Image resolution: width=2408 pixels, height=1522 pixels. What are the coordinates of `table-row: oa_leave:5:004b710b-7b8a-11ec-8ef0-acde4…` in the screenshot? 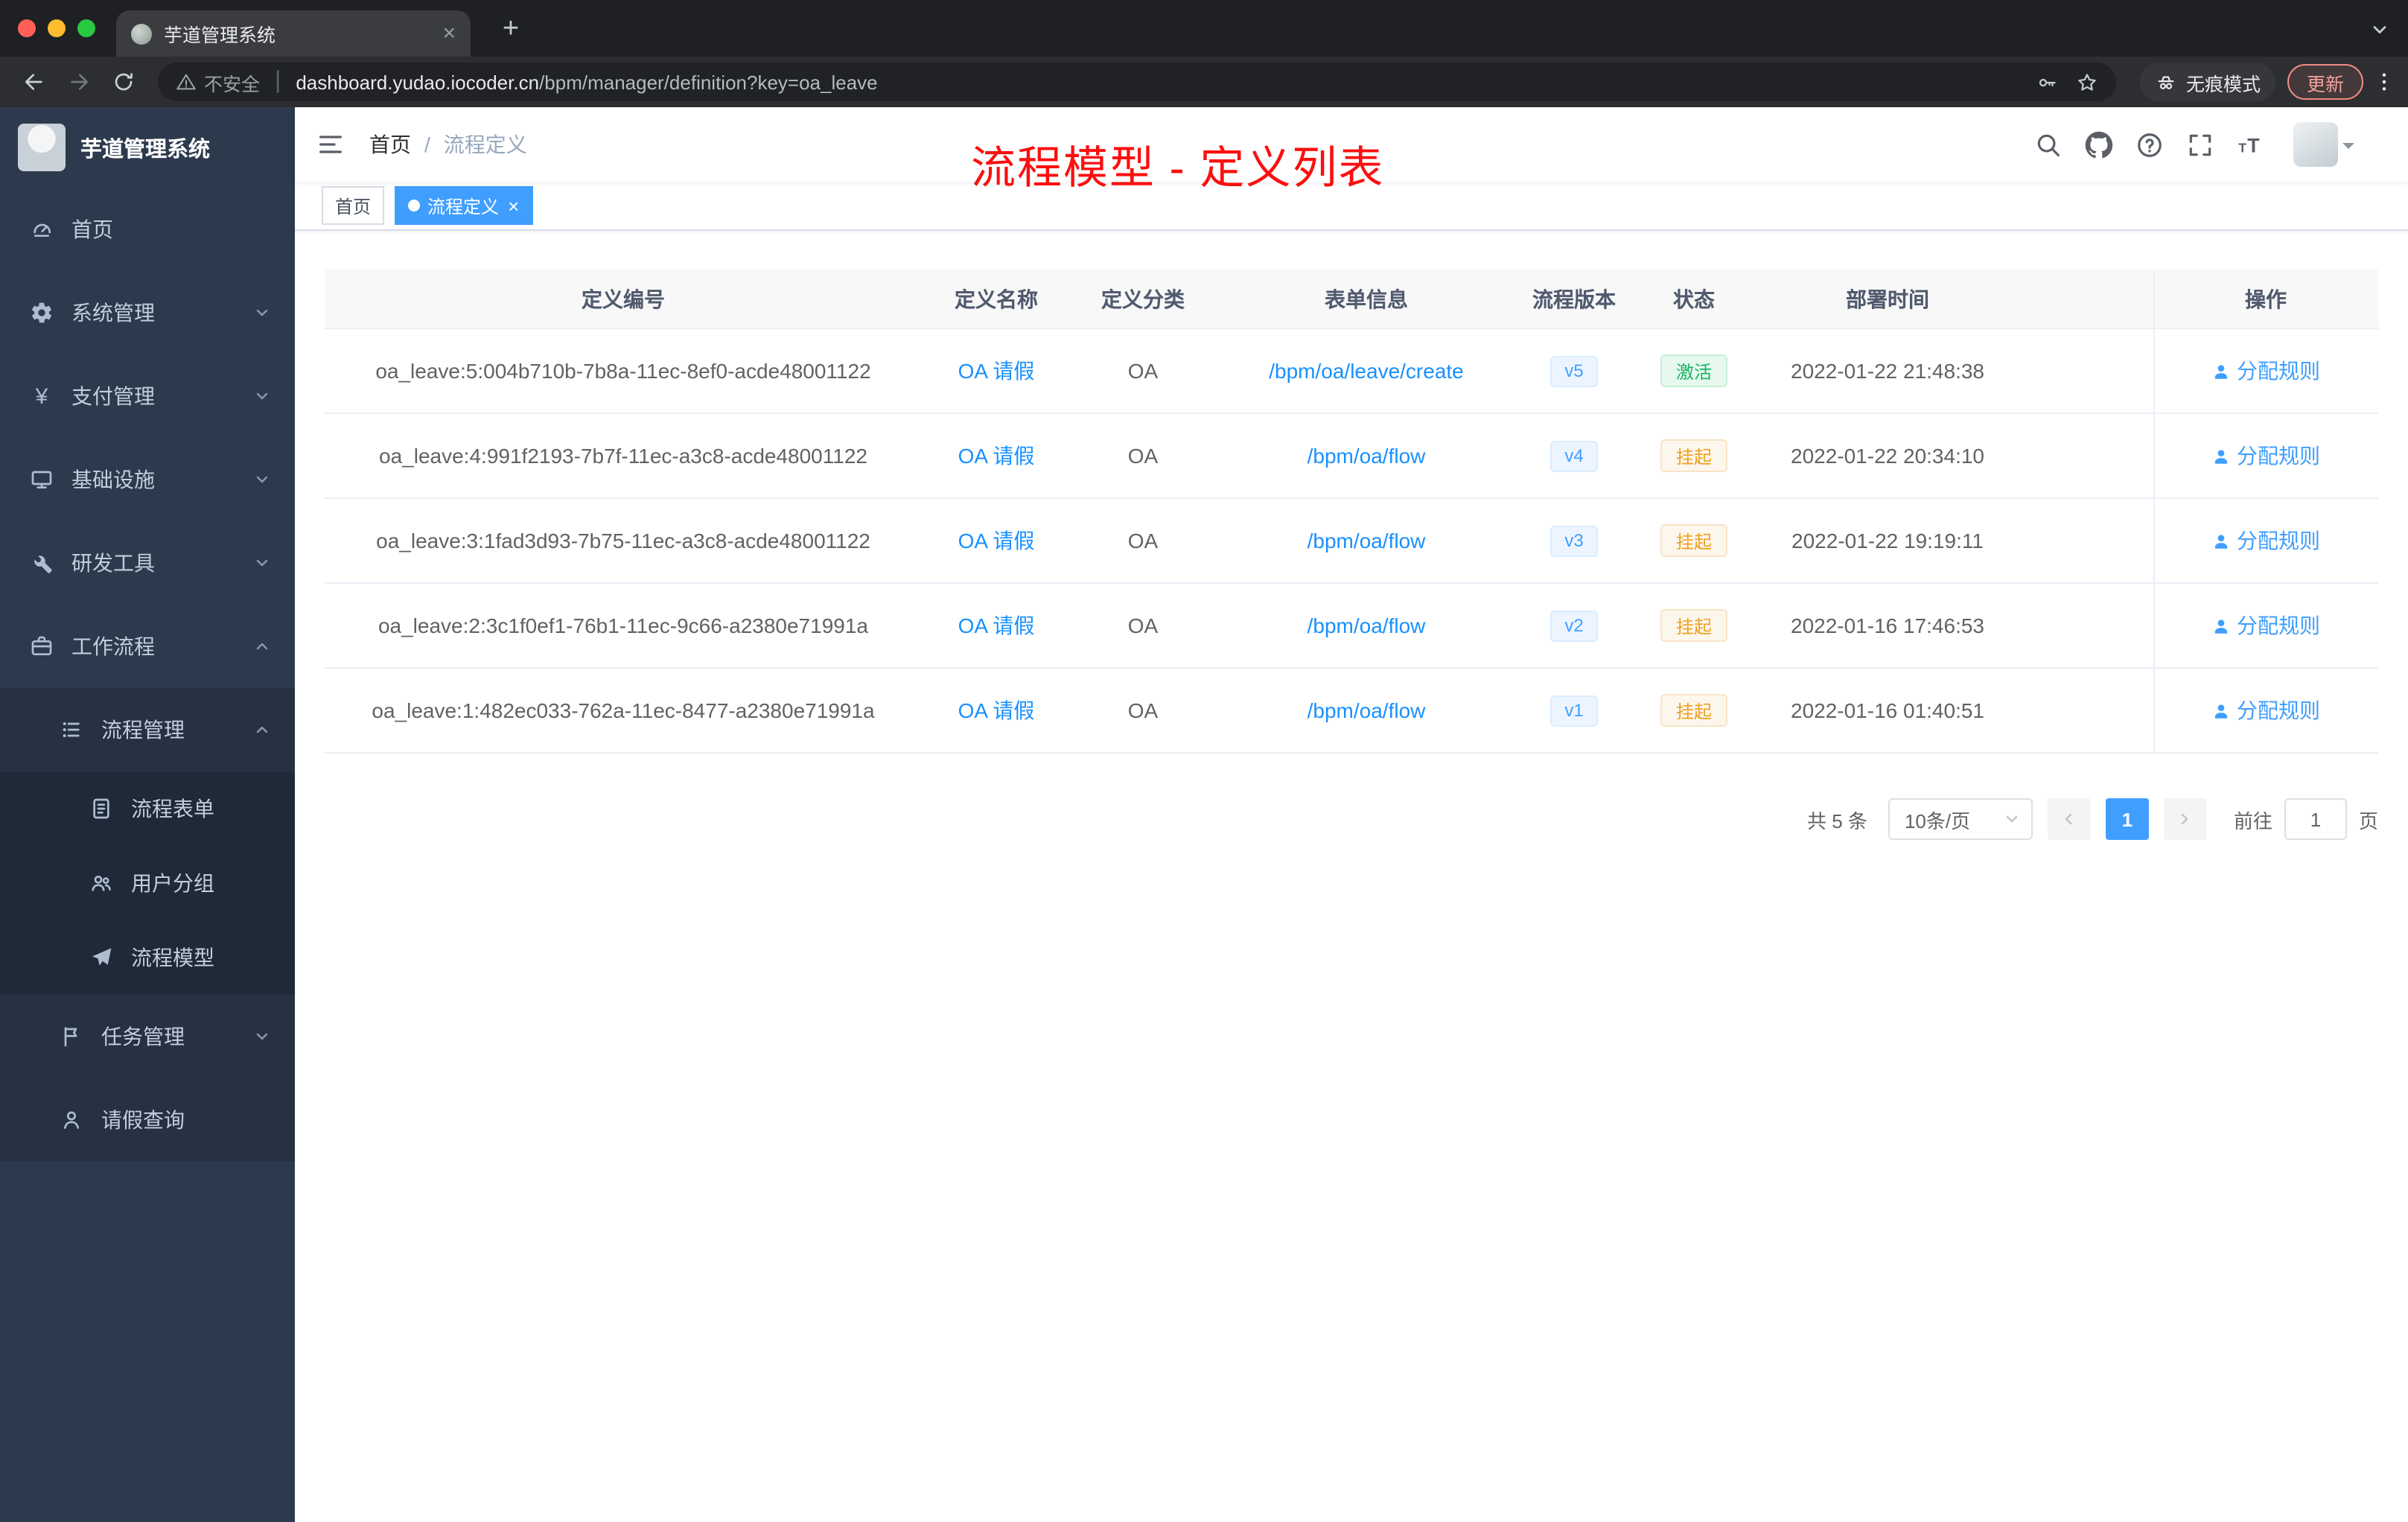 It's located at (1351, 371).